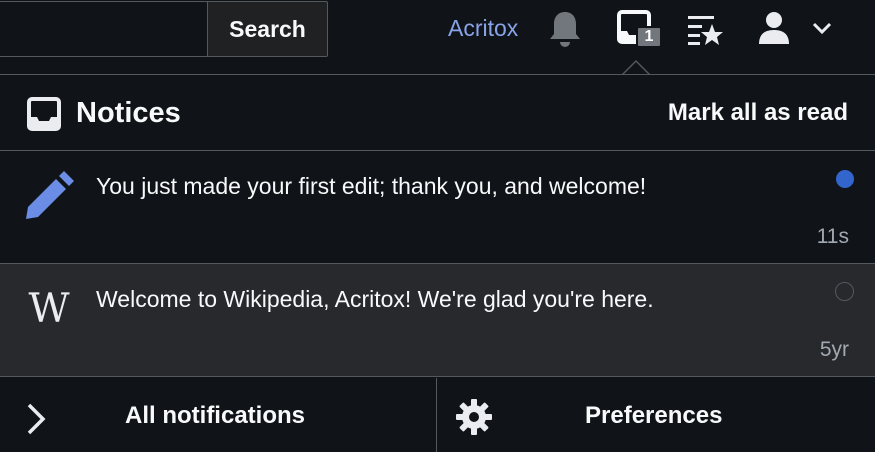 The width and height of the screenshot is (875, 452). I want to click on chevron-down-icon, so click(822, 28).